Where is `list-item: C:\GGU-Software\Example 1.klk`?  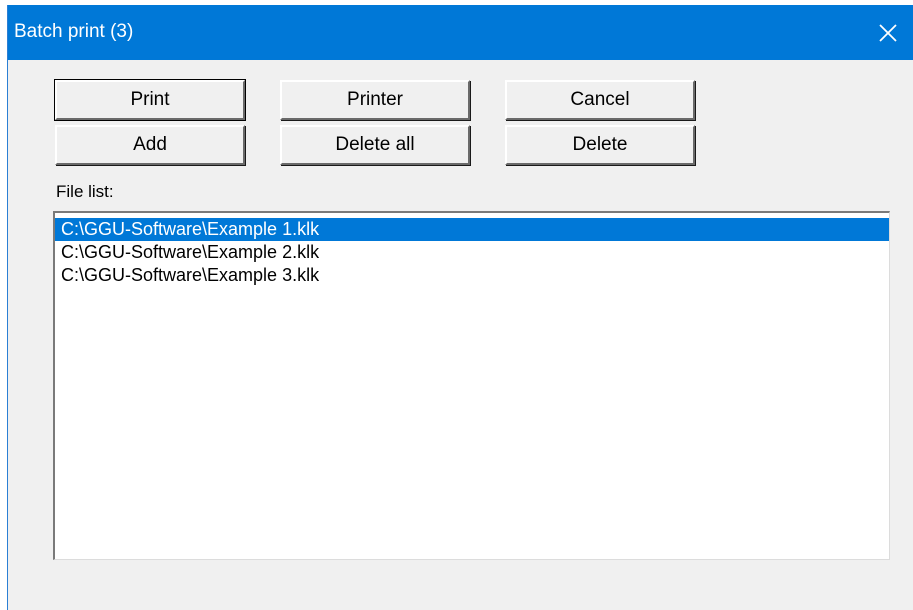 list-item: C:\GGU-Software\Example 1.klk is located at coordinates (472, 229).